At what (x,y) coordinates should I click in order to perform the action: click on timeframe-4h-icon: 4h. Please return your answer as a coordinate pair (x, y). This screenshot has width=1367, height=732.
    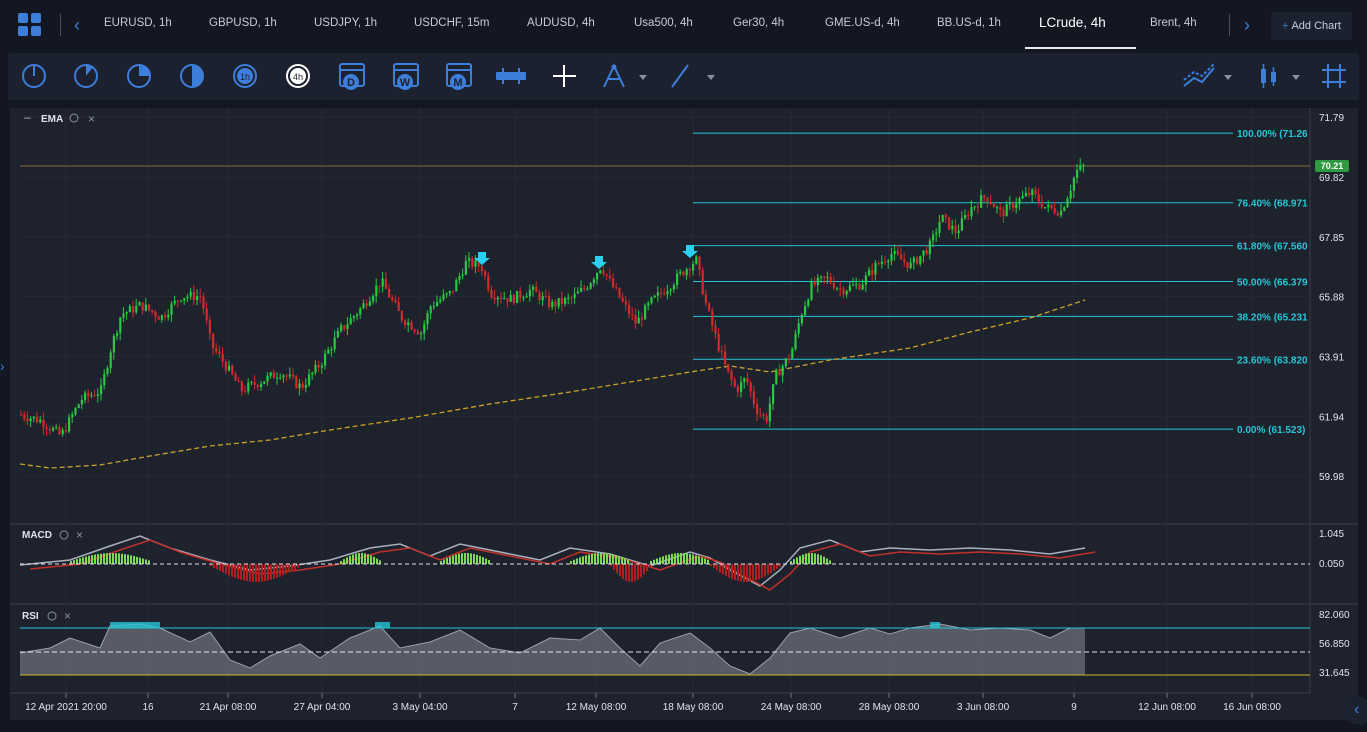
    Looking at the image, I should click on (298, 76).